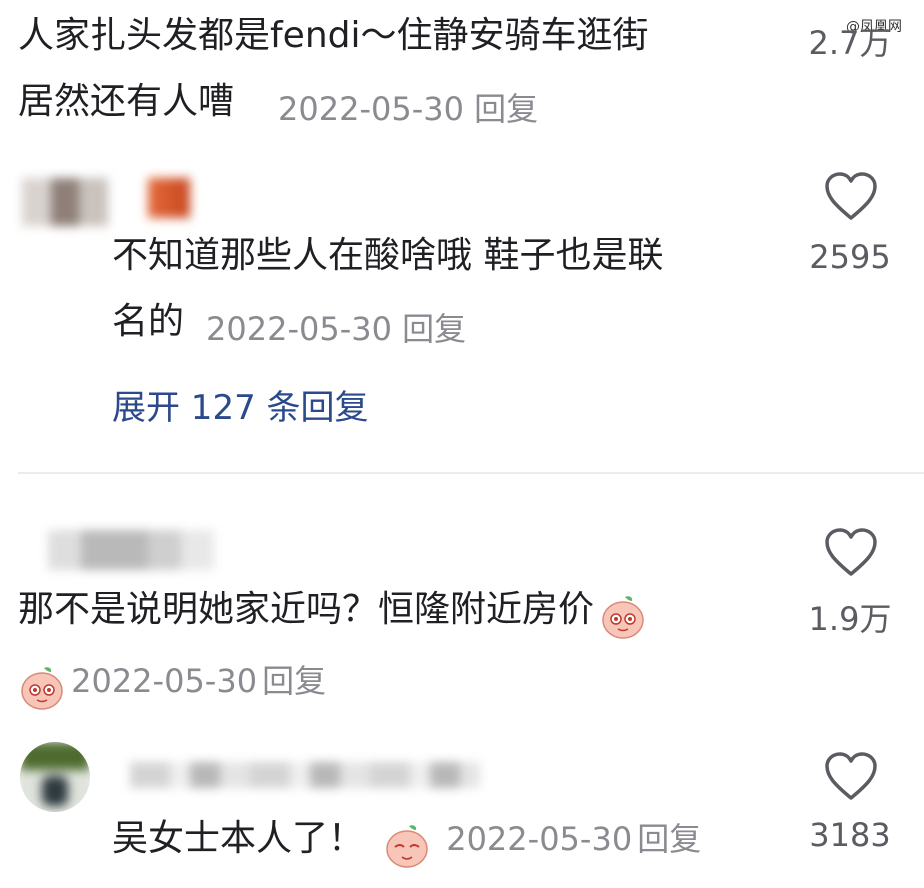  I want to click on comment-text-row: 那不是说明她家近吗？恒隆附近房价, so click(332, 616).